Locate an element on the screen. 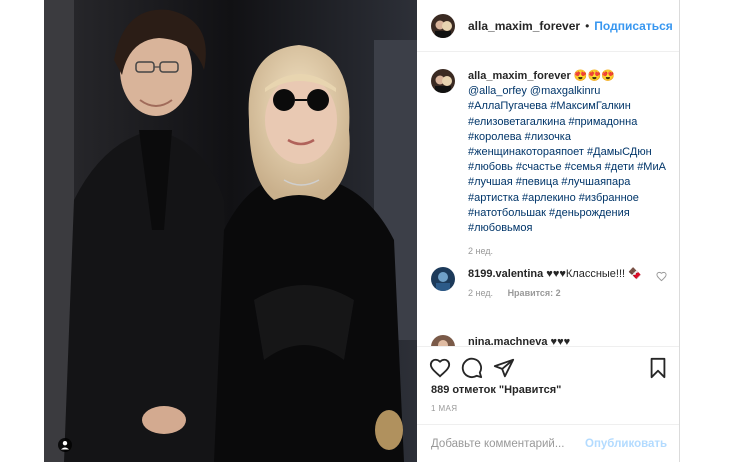  comment-icon is located at coordinates (472, 368).